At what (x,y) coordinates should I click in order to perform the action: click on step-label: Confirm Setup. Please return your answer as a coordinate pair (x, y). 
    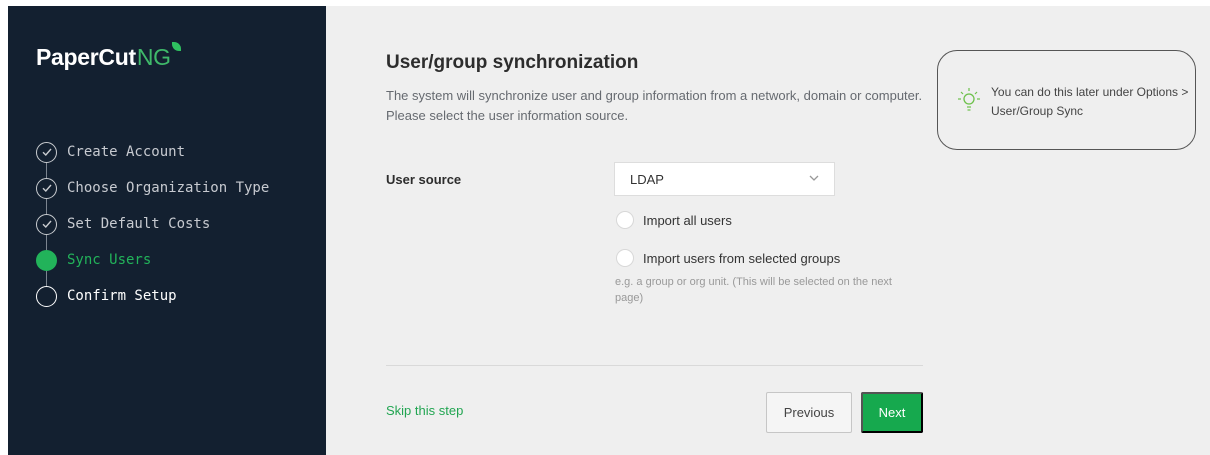
    Looking at the image, I should click on (122, 296).